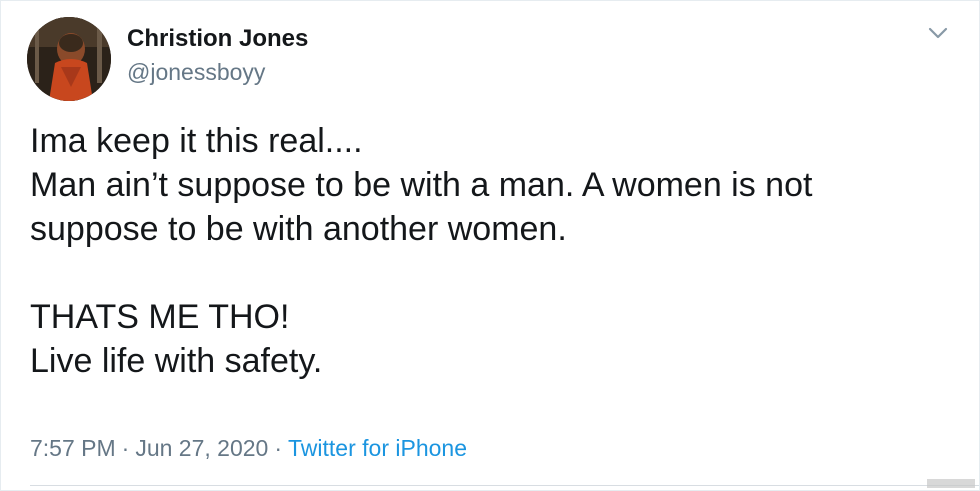 This screenshot has height=491, width=980. What do you see at coordinates (951, 483) in the screenshot?
I see `watermark` at bounding box center [951, 483].